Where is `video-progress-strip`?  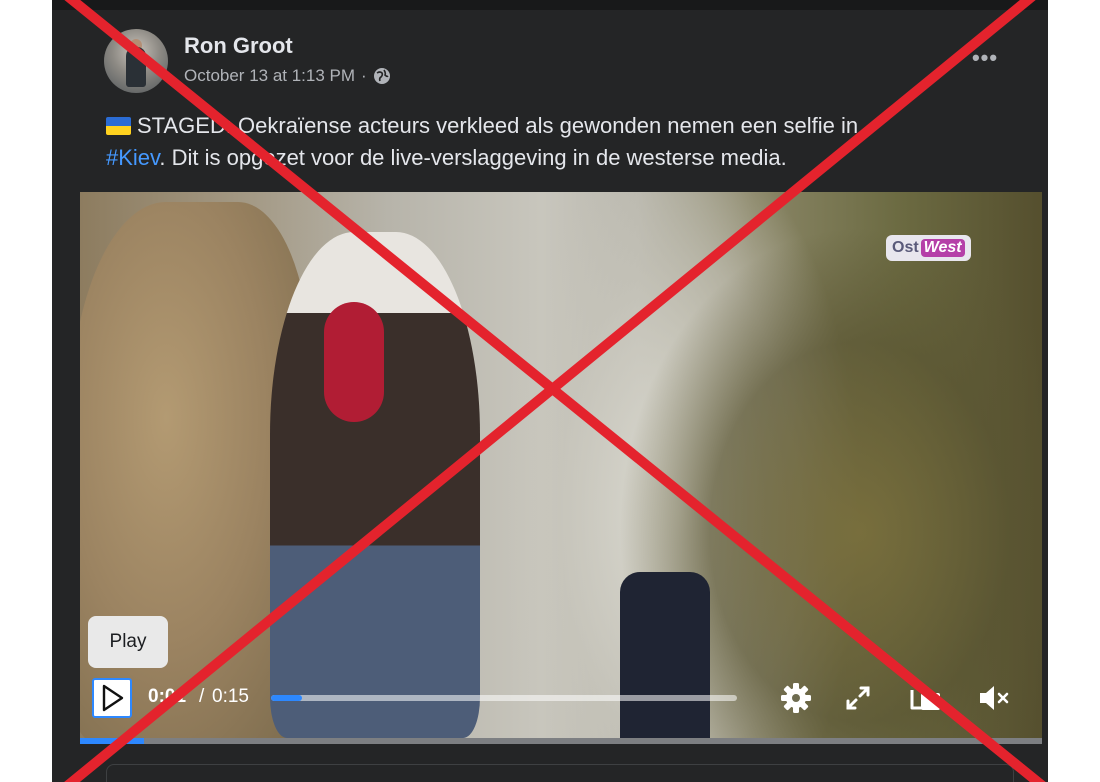 video-progress-strip is located at coordinates (561, 741).